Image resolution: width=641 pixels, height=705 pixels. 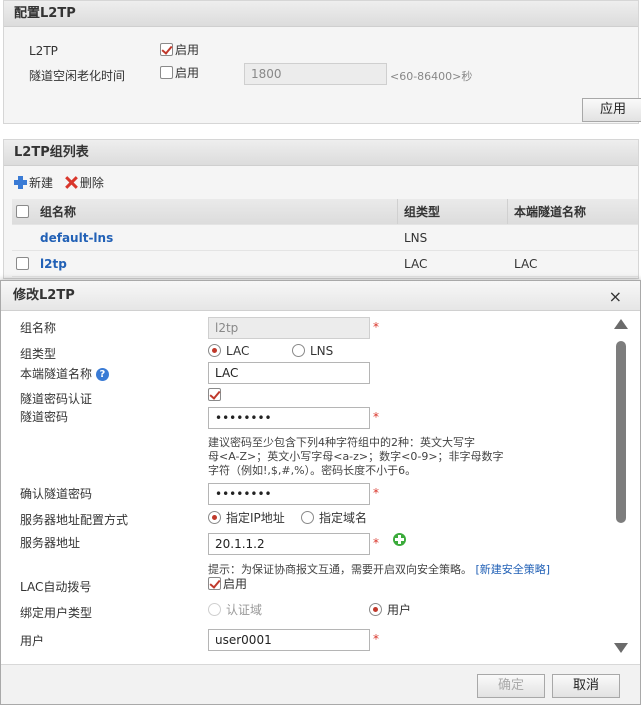 What do you see at coordinates (38, 328) in the screenshot?
I see `group-name-label: 组名称` at bounding box center [38, 328].